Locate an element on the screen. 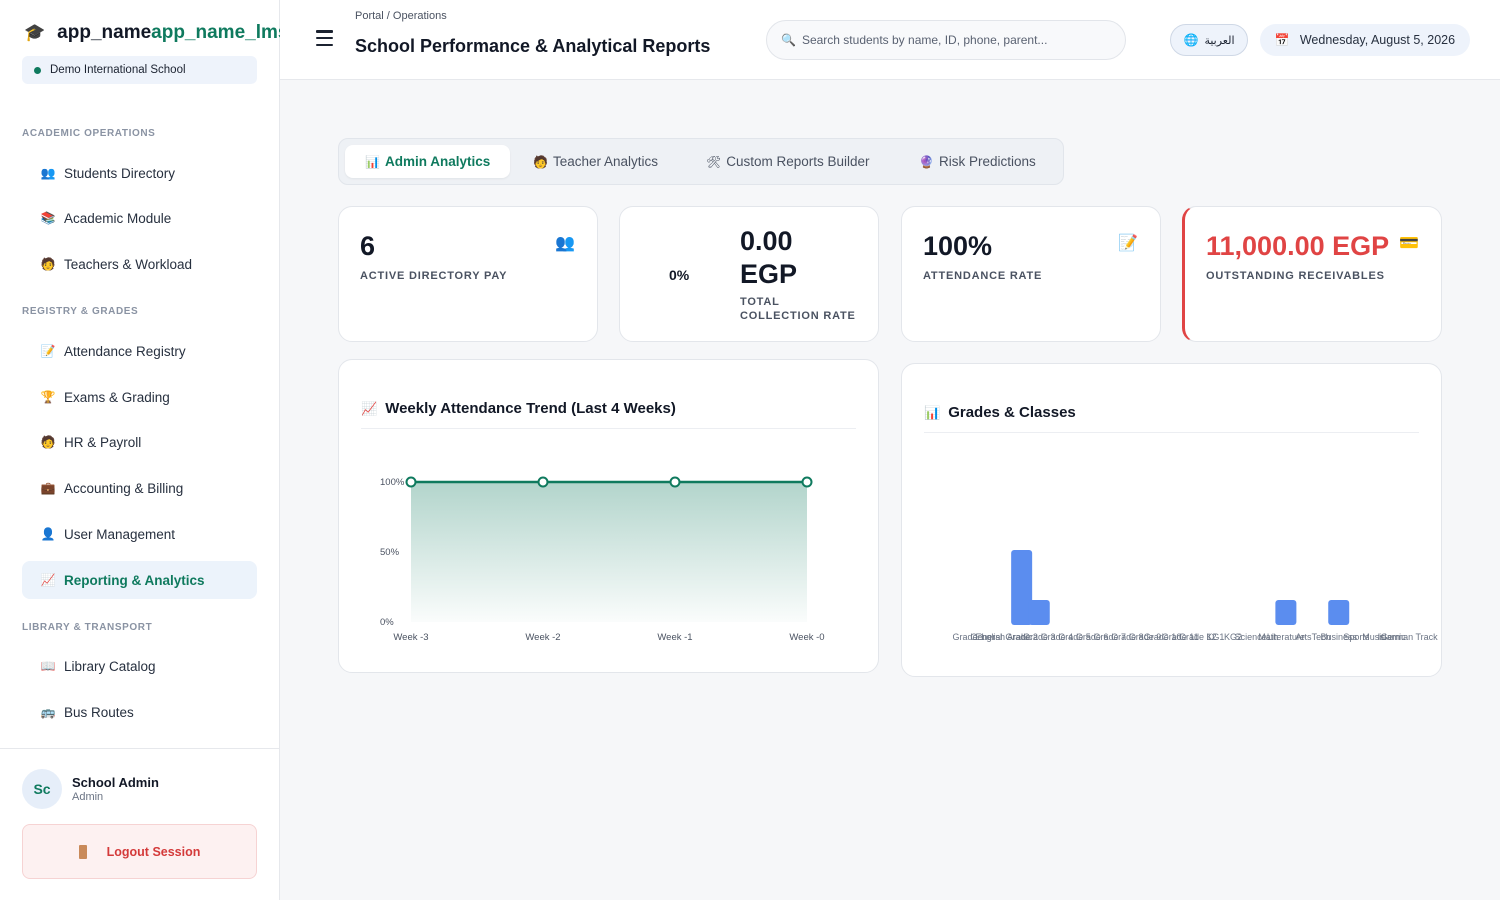 The image size is (1500, 900). sidebar-item-label: Academic Module is located at coordinates (118, 218).